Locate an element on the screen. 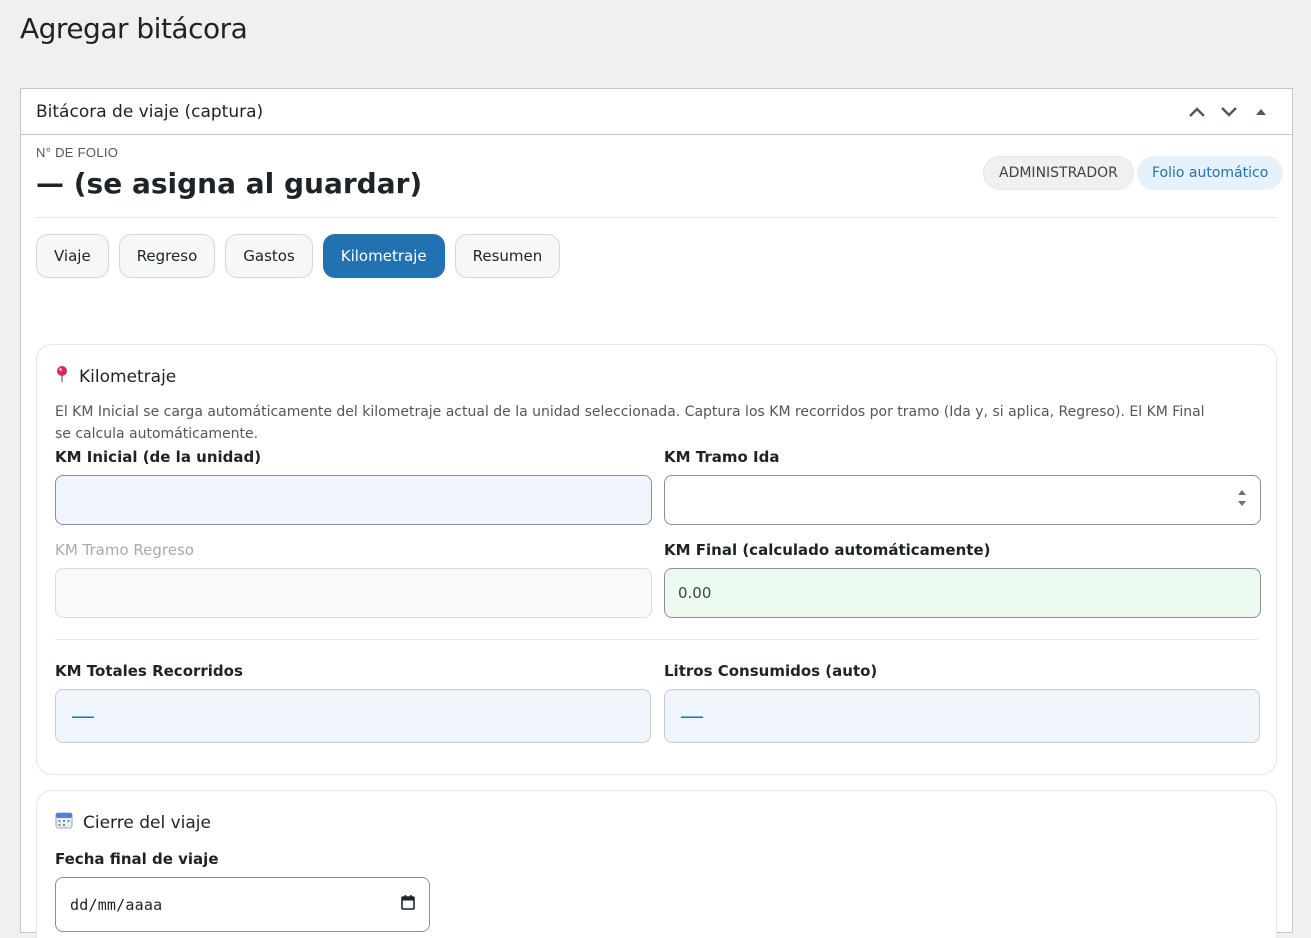 Image resolution: width=1311 pixels, height=938 pixels. kilometraje-heading: Kilometraje is located at coordinates (115, 376).